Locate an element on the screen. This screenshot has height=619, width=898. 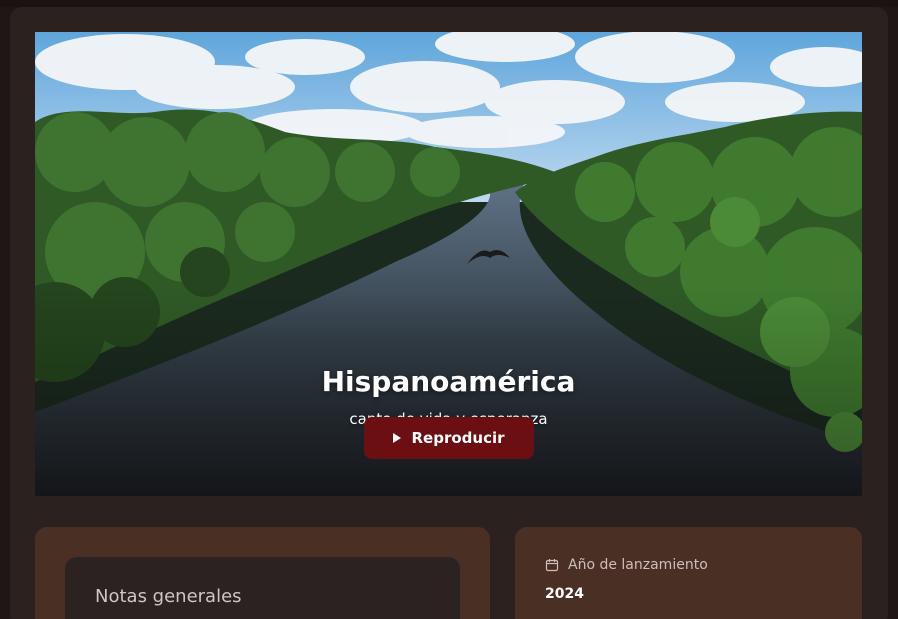
hero-title: Hispanoamérica is located at coordinates (448, 381).